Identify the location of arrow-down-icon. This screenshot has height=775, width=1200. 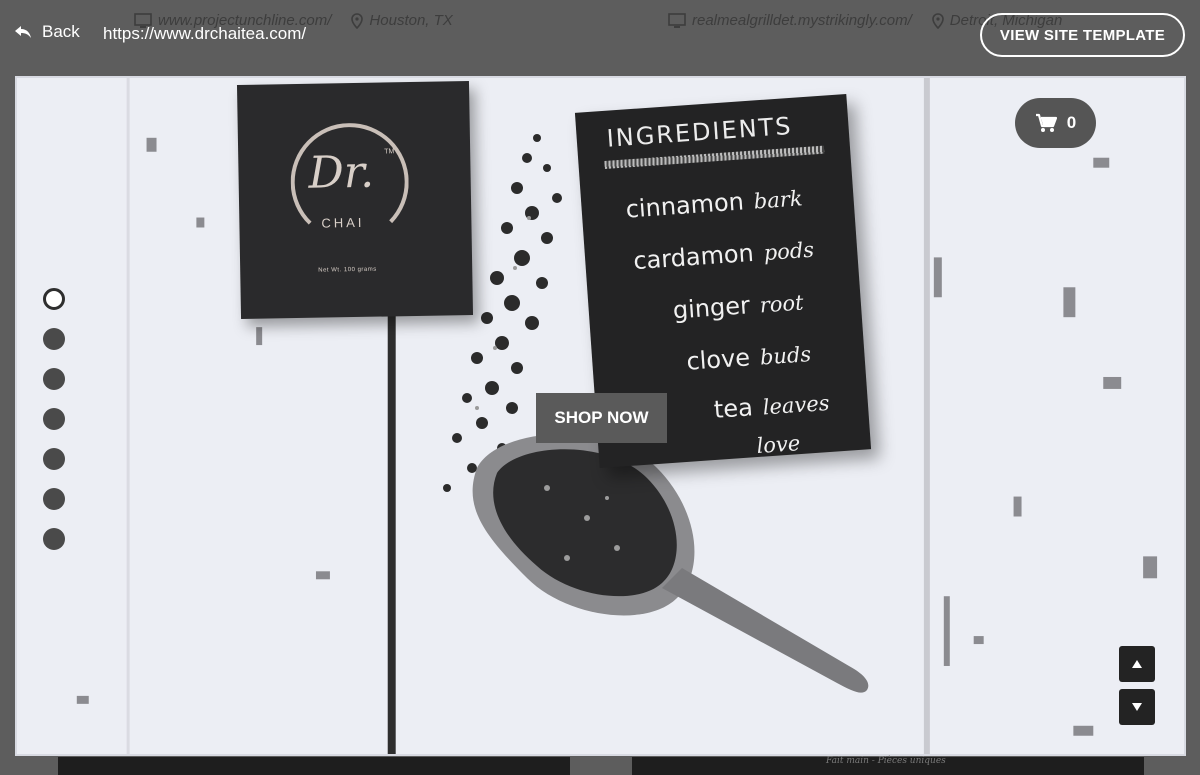
(1137, 707).